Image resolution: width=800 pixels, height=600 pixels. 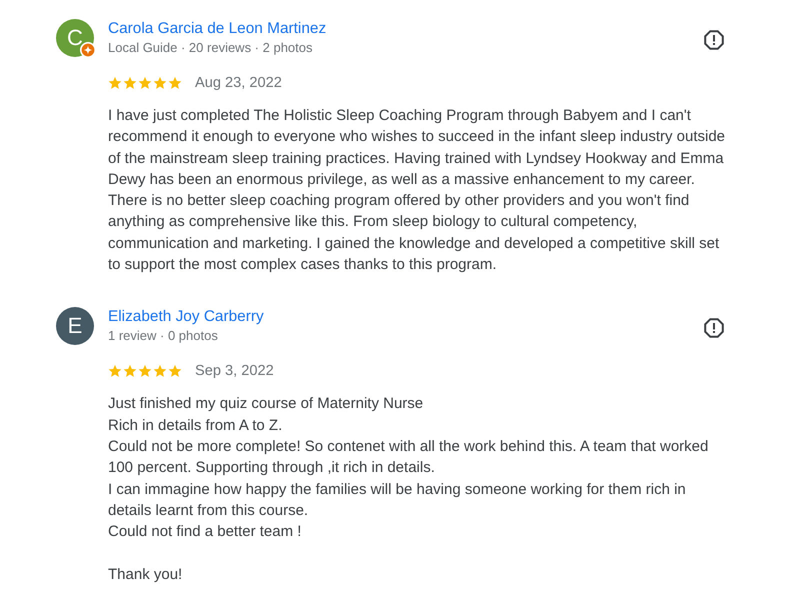 I want to click on review-date: Aug 23, 2022, so click(x=238, y=83).